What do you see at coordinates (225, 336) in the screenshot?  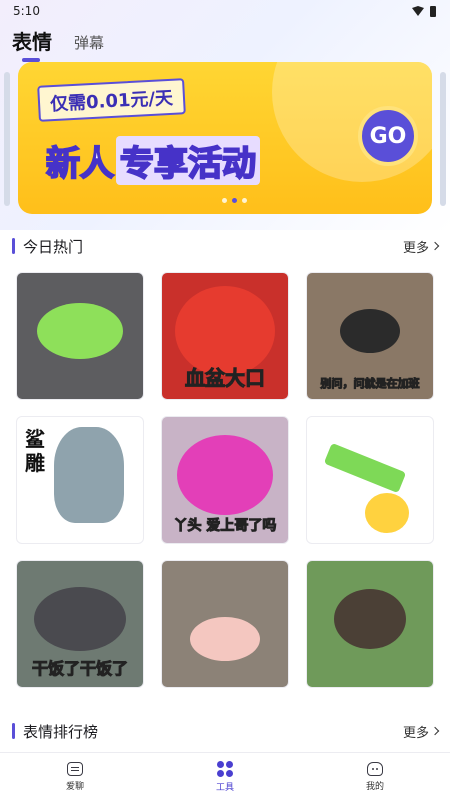 I see `sticker-card-2: 血盆大口` at bounding box center [225, 336].